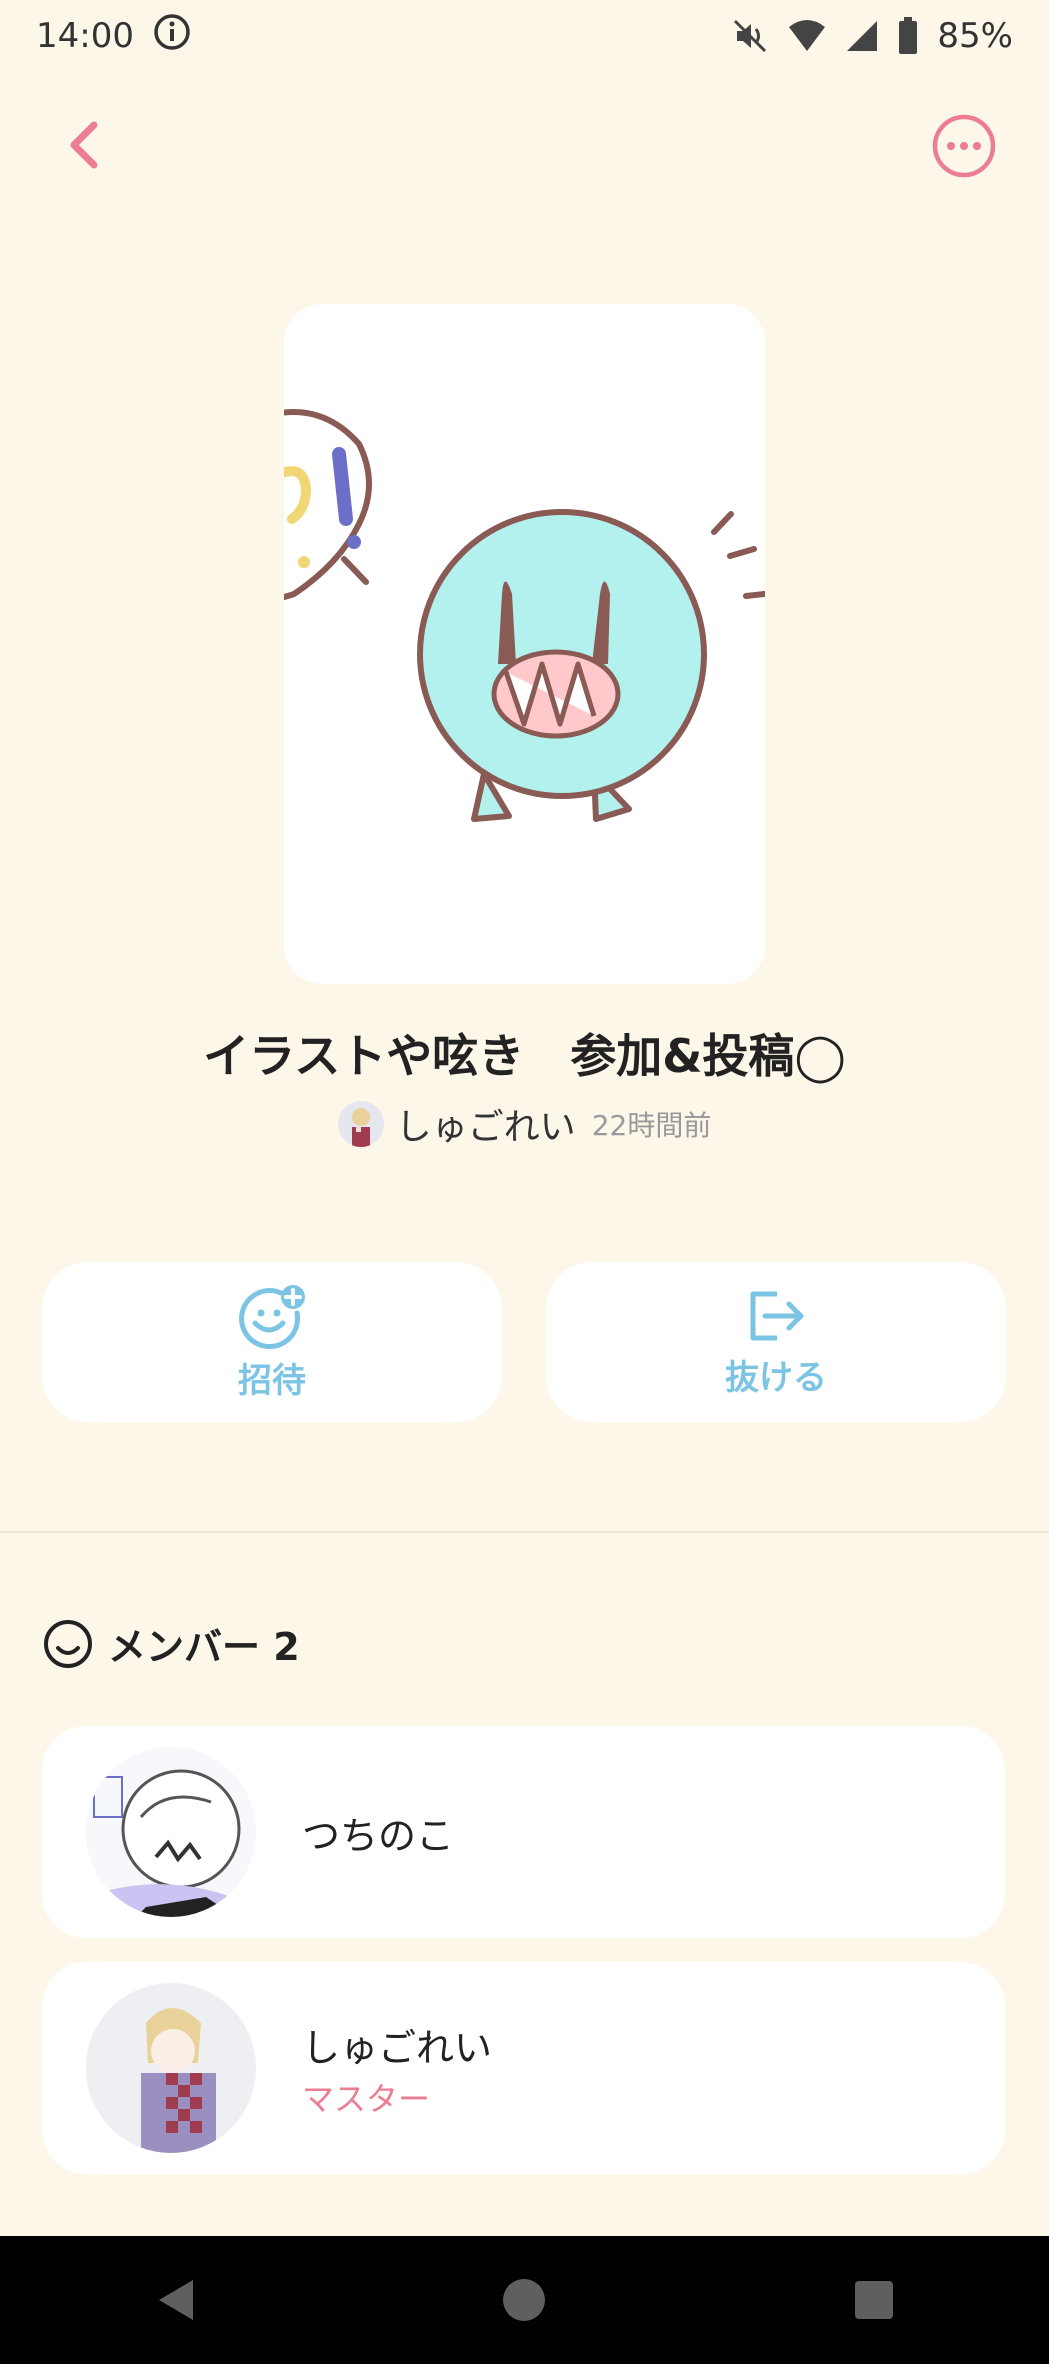 The width and height of the screenshot is (1049, 2364). What do you see at coordinates (204, 1647) in the screenshot?
I see `members-count-label: メンバー 2` at bounding box center [204, 1647].